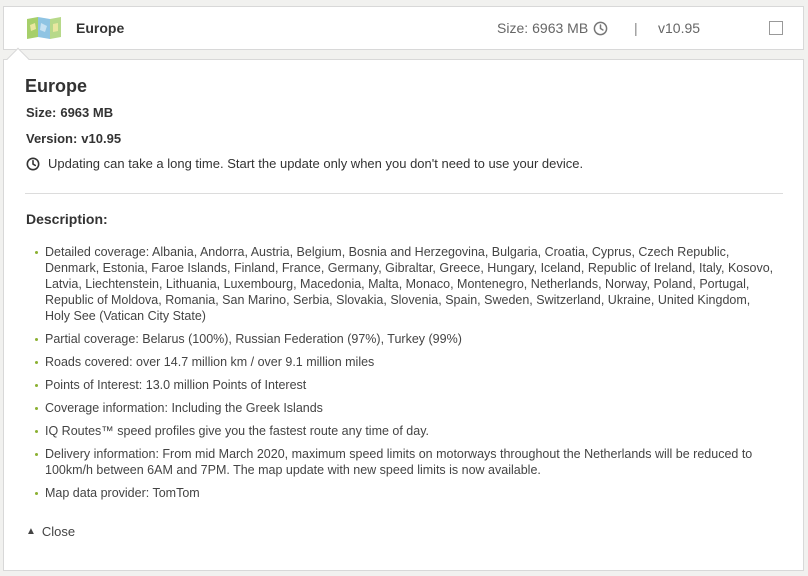 The image size is (808, 576). Describe the element at coordinates (100, 28) in the screenshot. I see `map-title: Europe` at that location.